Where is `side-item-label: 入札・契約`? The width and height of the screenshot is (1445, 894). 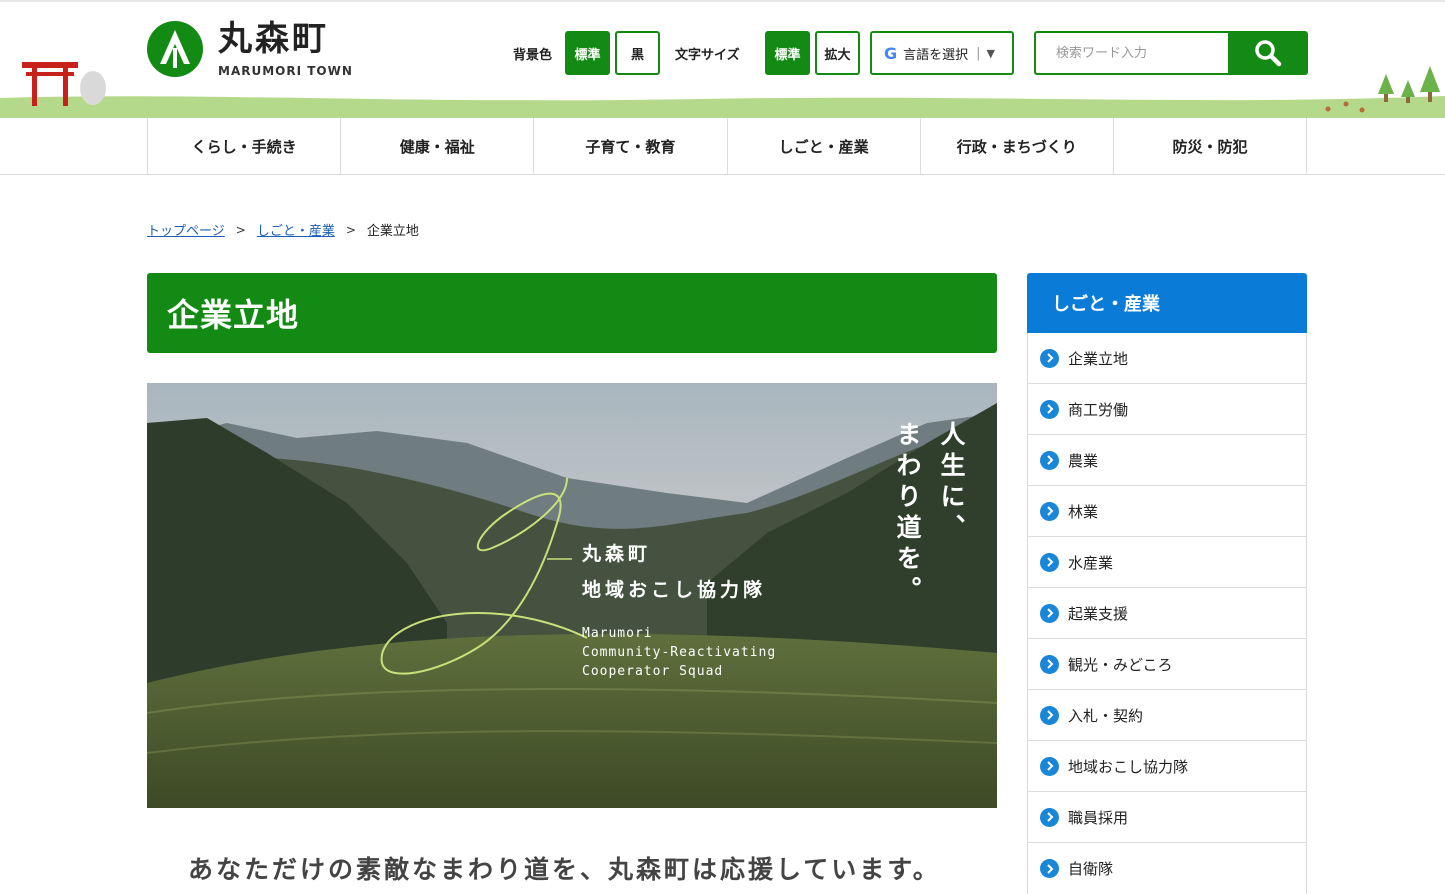
side-item-label: 入札・契約 is located at coordinates (1106, 715).